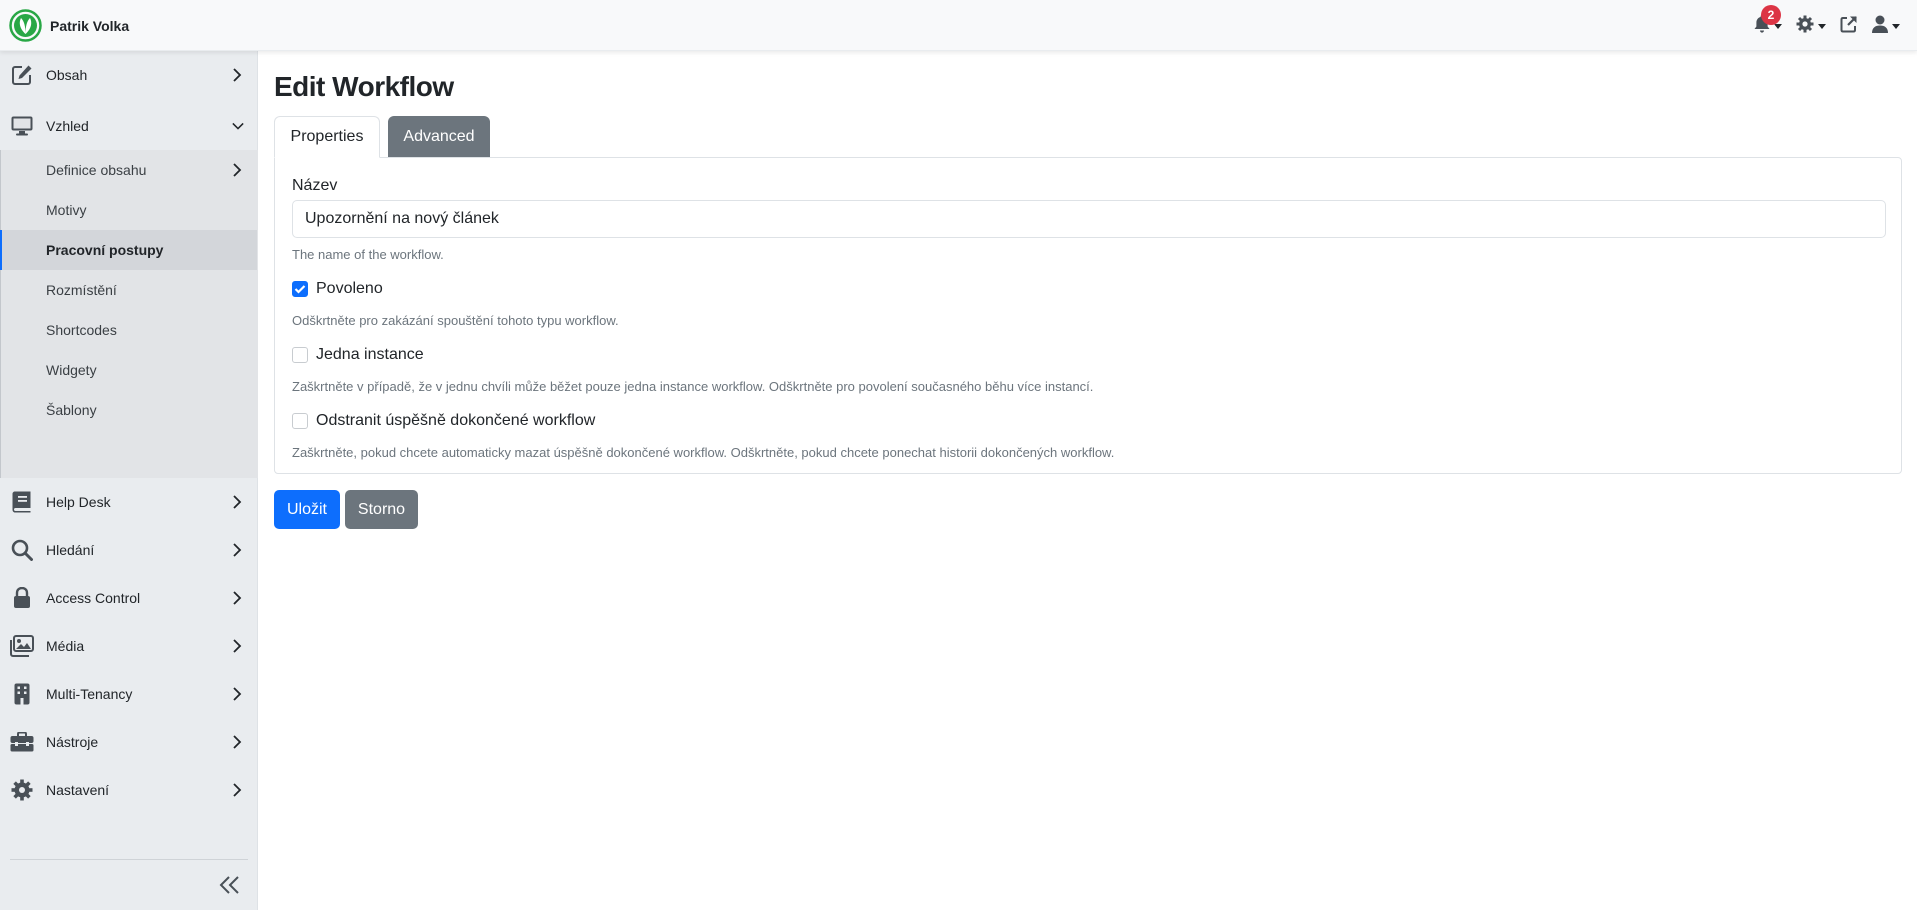 The image size is (1917, 910). What do you see at coordinates (129, 75) in the screenshot?
I see `sidebar-item-obsah: Obsah` at bounding box center [129, 75].